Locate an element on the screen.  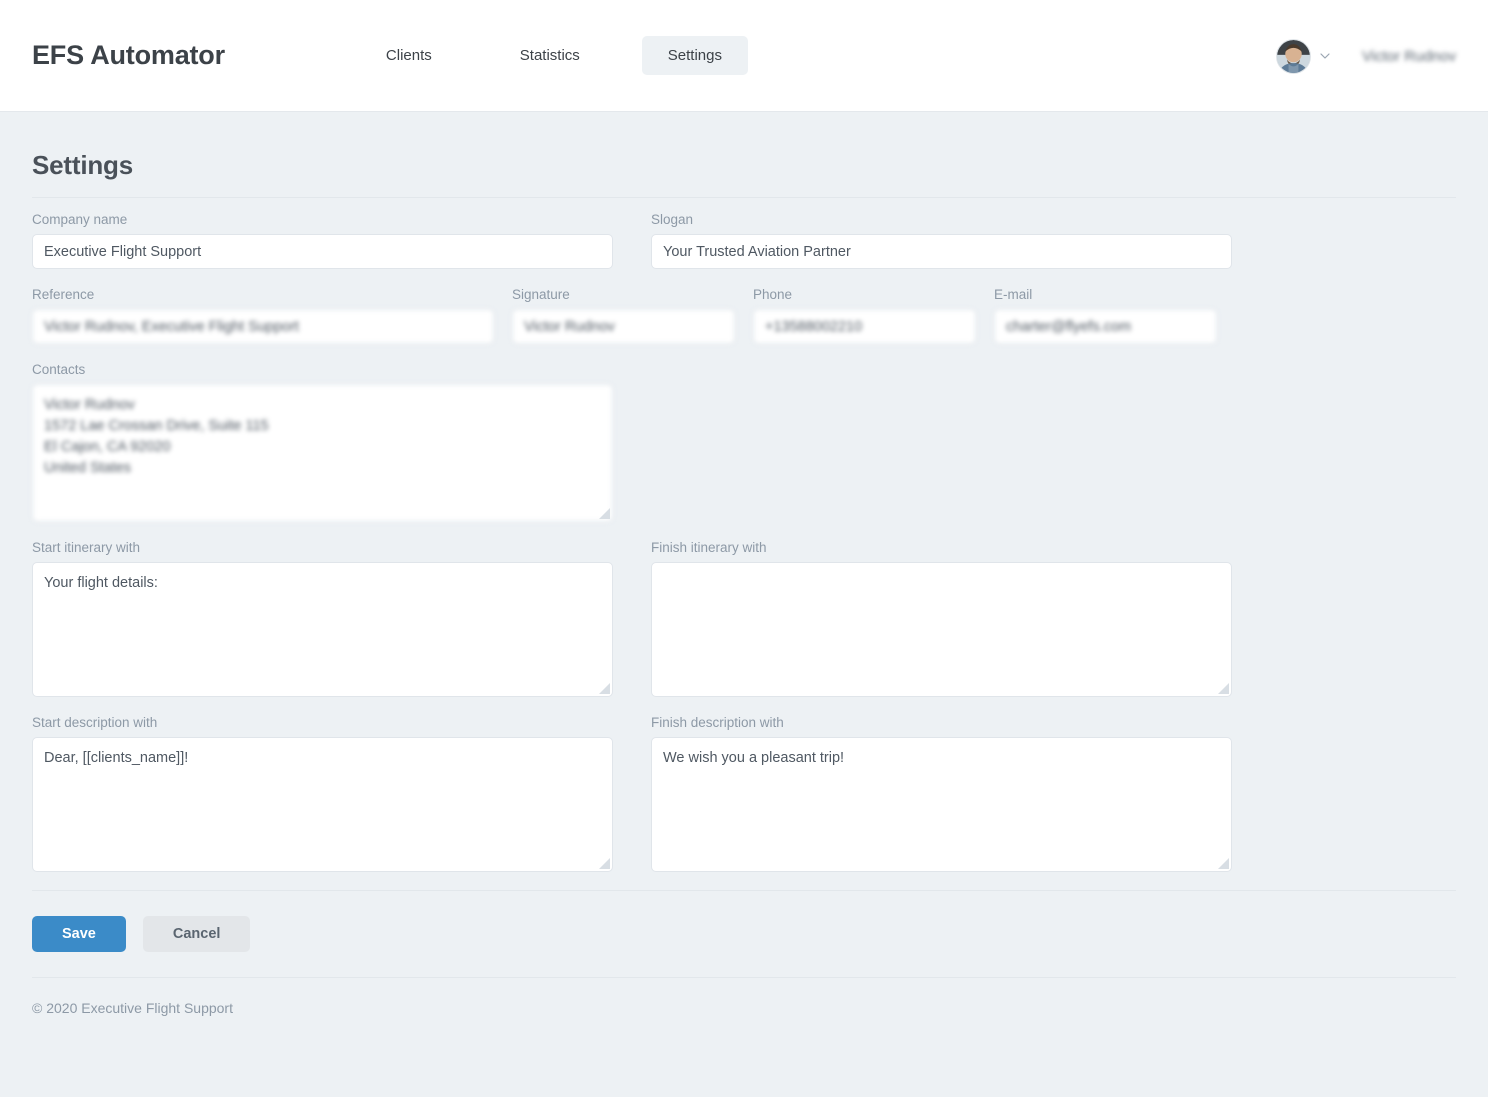
reference-input is located at coordinates (263, 326).